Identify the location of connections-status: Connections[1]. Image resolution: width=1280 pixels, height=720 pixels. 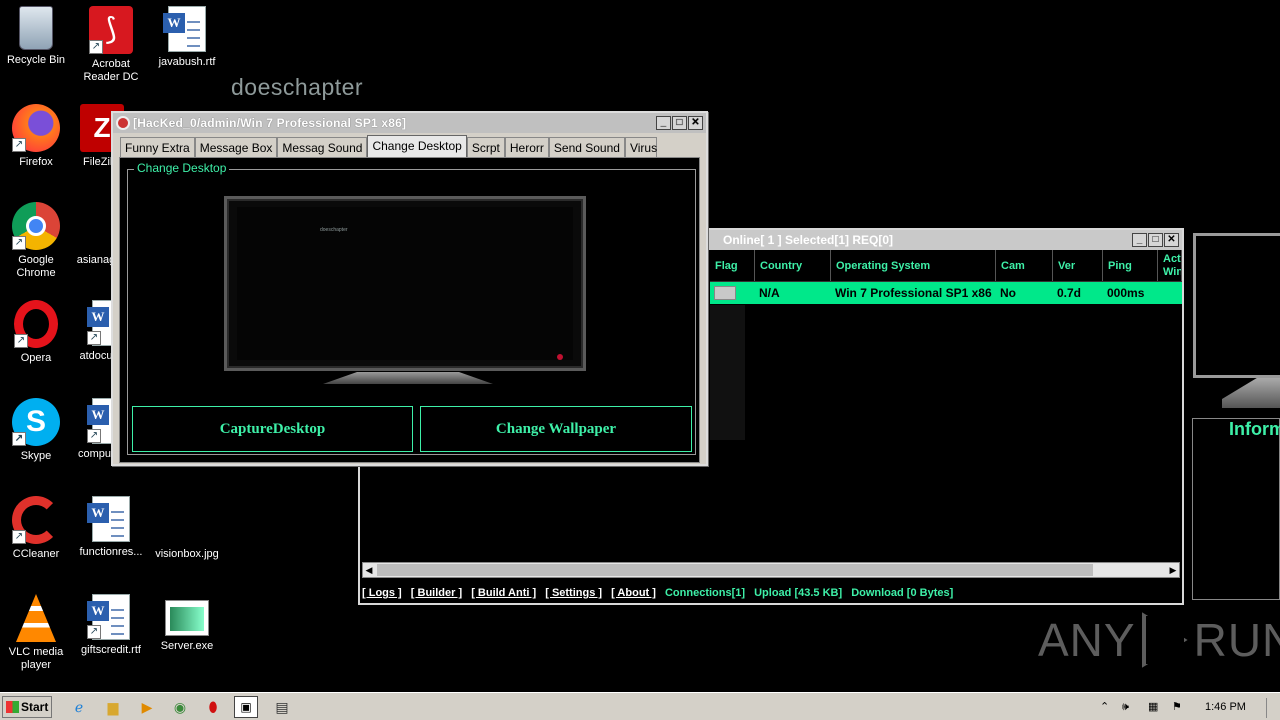
(705, 593).